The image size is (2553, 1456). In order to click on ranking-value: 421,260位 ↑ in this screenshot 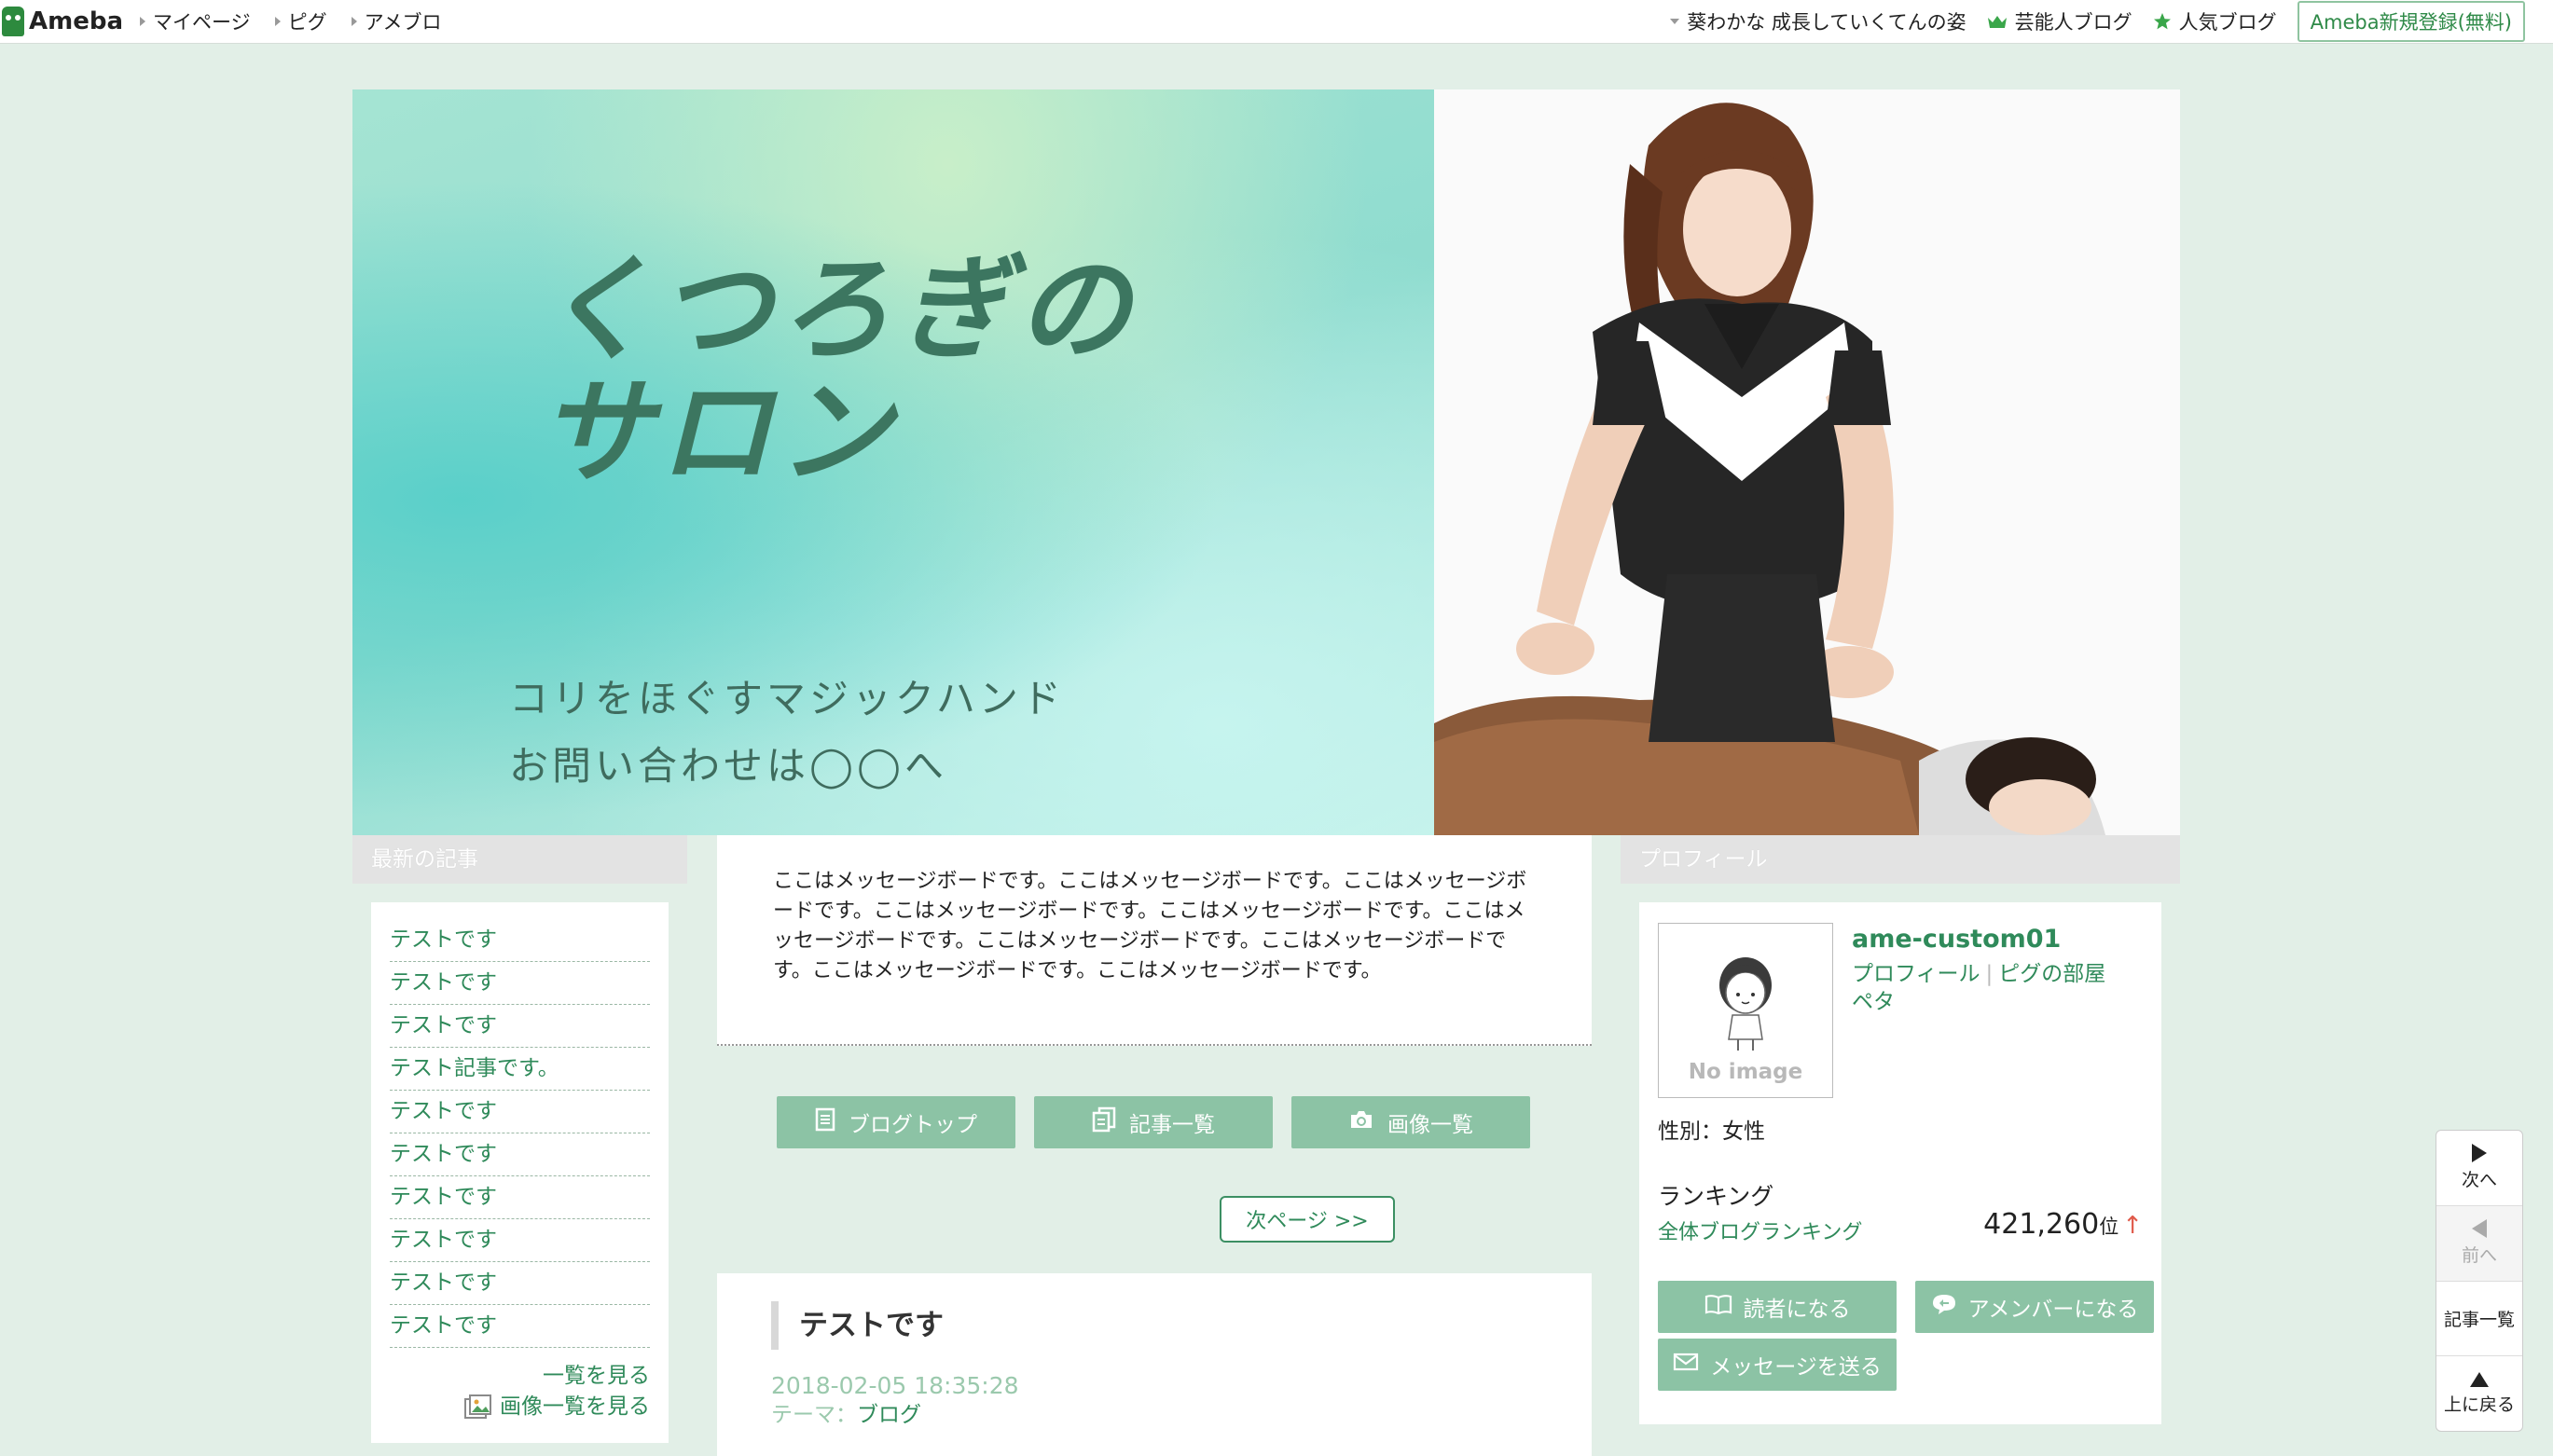, I will do `click(2063, 1224)`.